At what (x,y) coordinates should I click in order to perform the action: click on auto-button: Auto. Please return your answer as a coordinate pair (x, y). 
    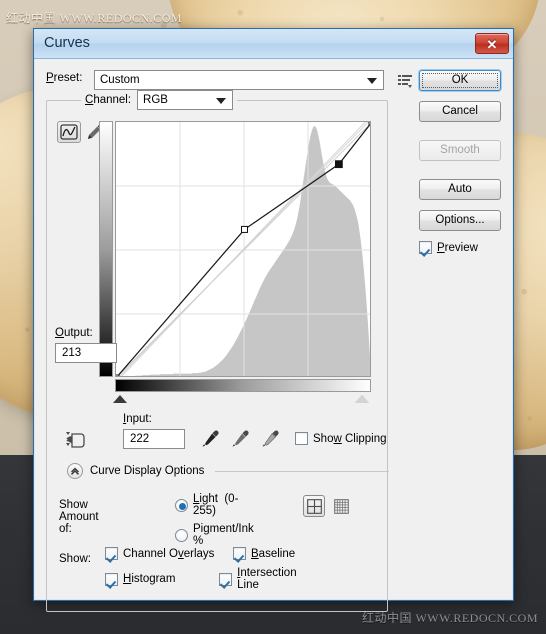
    Looking at the image, I should click on (460, 189).